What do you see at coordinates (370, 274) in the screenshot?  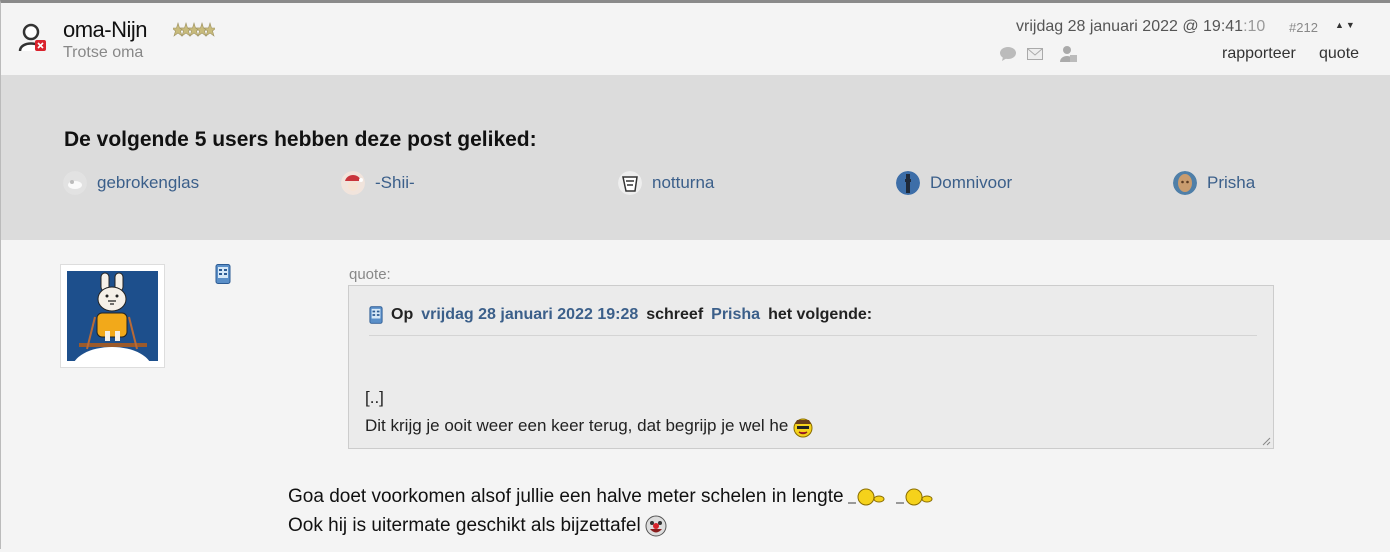 I see `quote-label: quote:` at bounding box center [370, 274].